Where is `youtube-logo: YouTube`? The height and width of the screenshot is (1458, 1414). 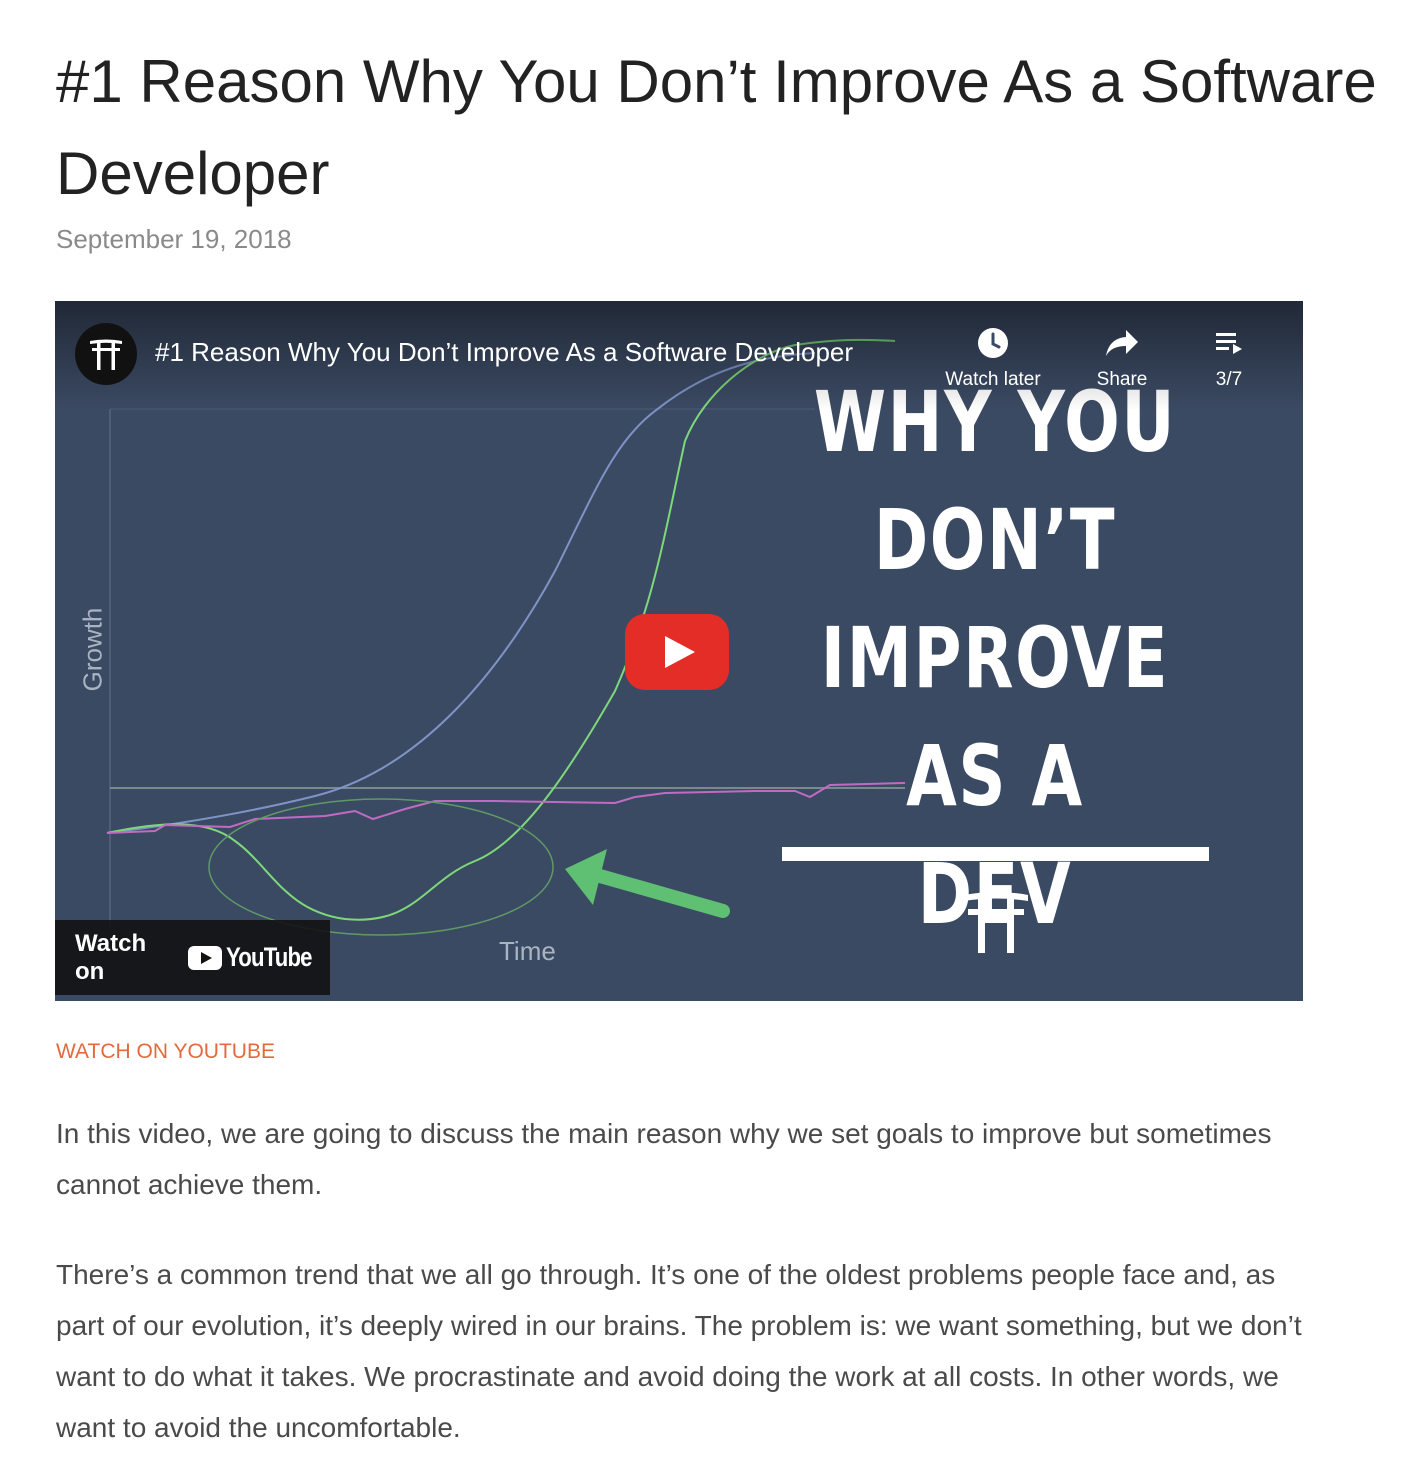
youtube-logo: YouTube is located at coordinates (258, 957).